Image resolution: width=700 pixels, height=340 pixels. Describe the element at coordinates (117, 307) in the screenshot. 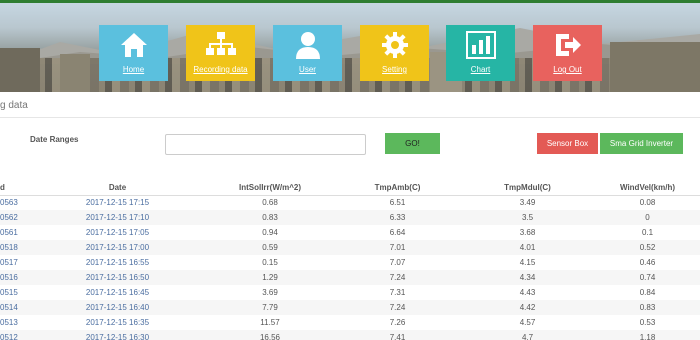

I see `cell-date: 2017-12-15 16:40` at that location.